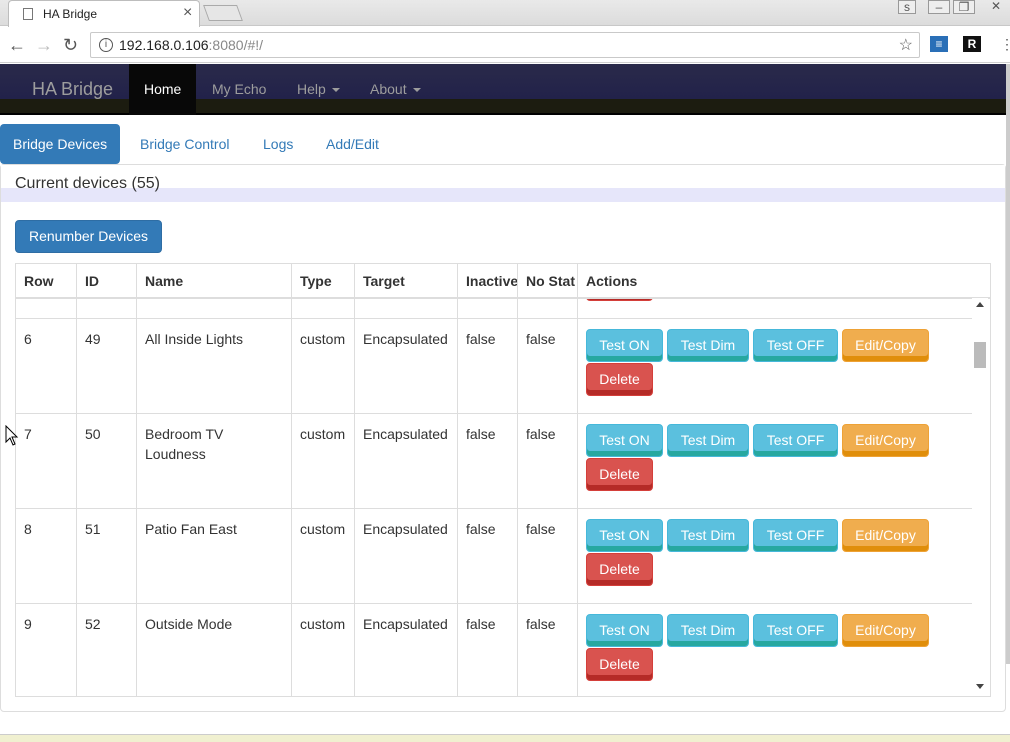 The image size is (1010, 742). I want to click on nav-home: Home, so click(163, 89).